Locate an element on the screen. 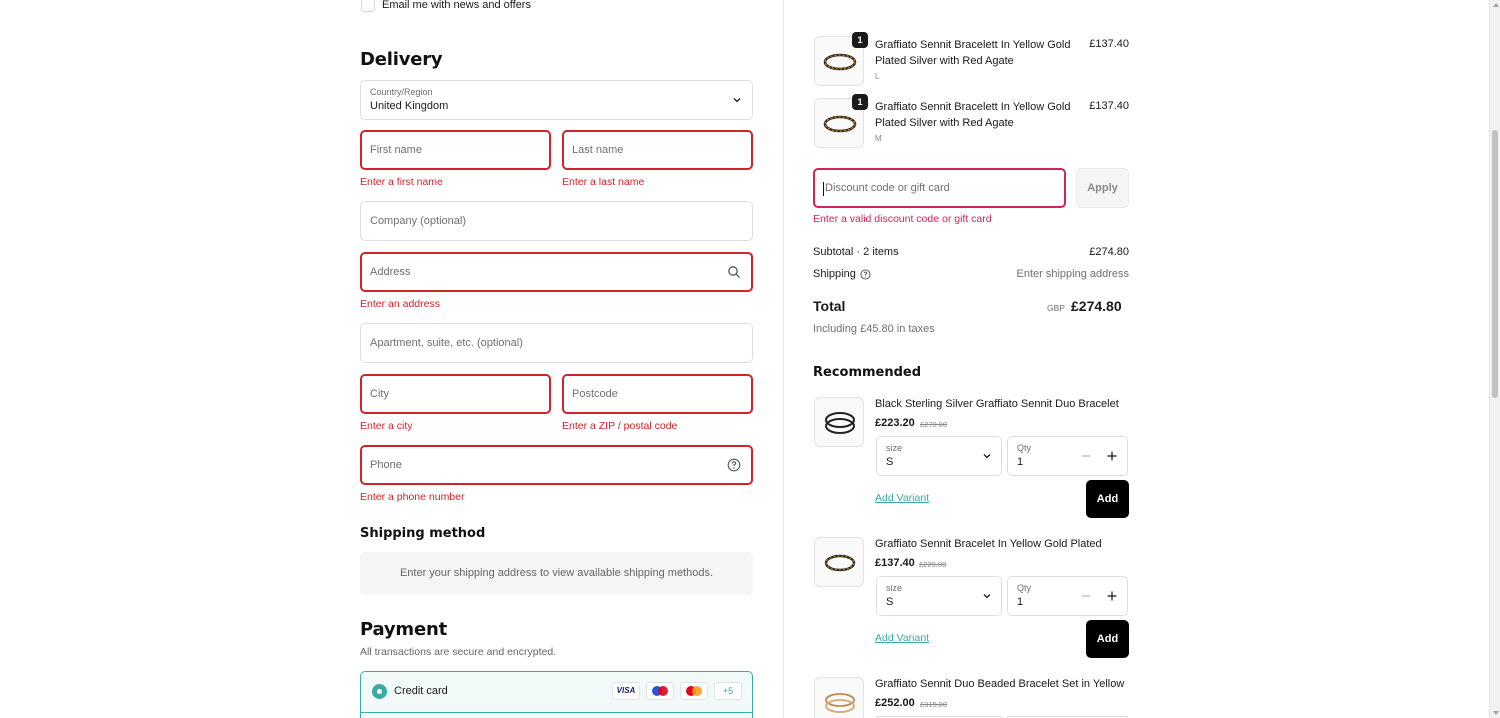  order-item-variant: L is located at coordinates (877, 76).